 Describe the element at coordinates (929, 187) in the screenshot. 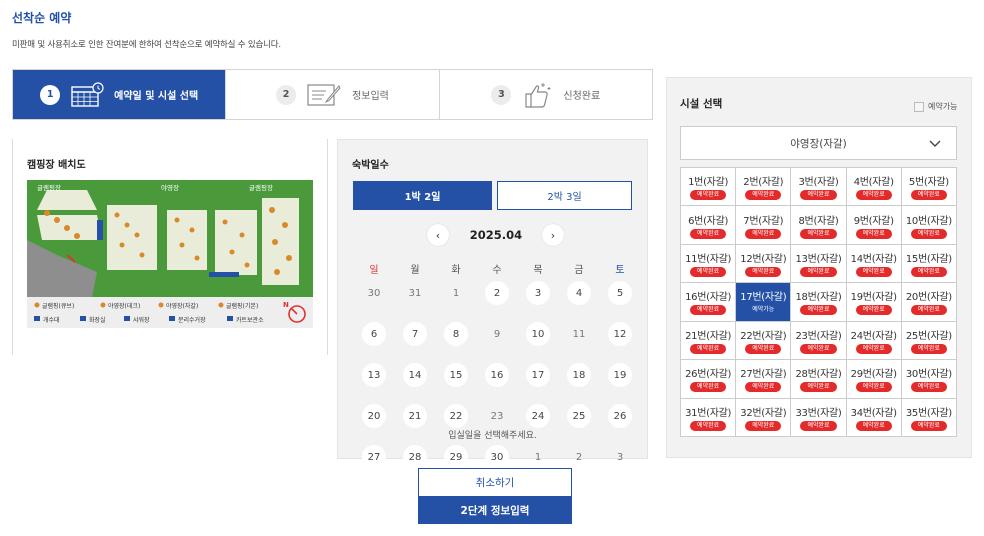

I see `site-cell: 5번(자갈) 예약완료` at that location.